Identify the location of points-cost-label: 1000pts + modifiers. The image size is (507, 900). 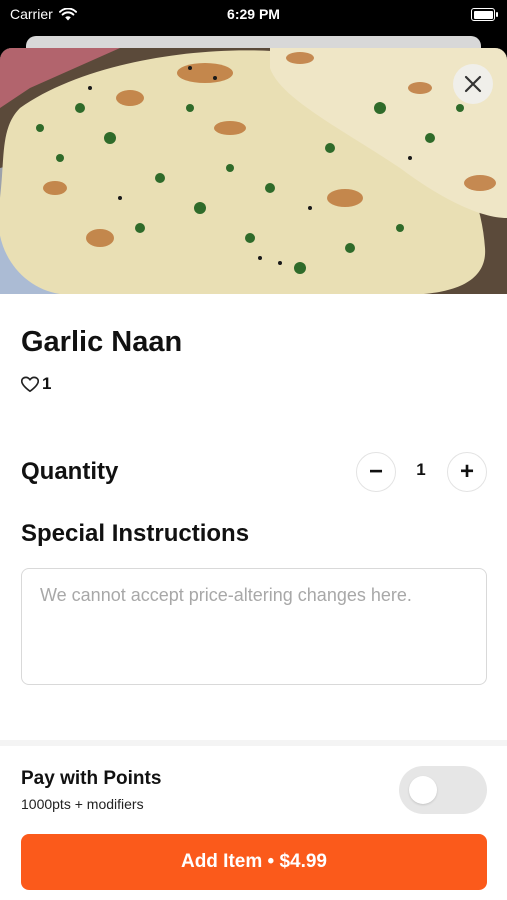
(82, 804).